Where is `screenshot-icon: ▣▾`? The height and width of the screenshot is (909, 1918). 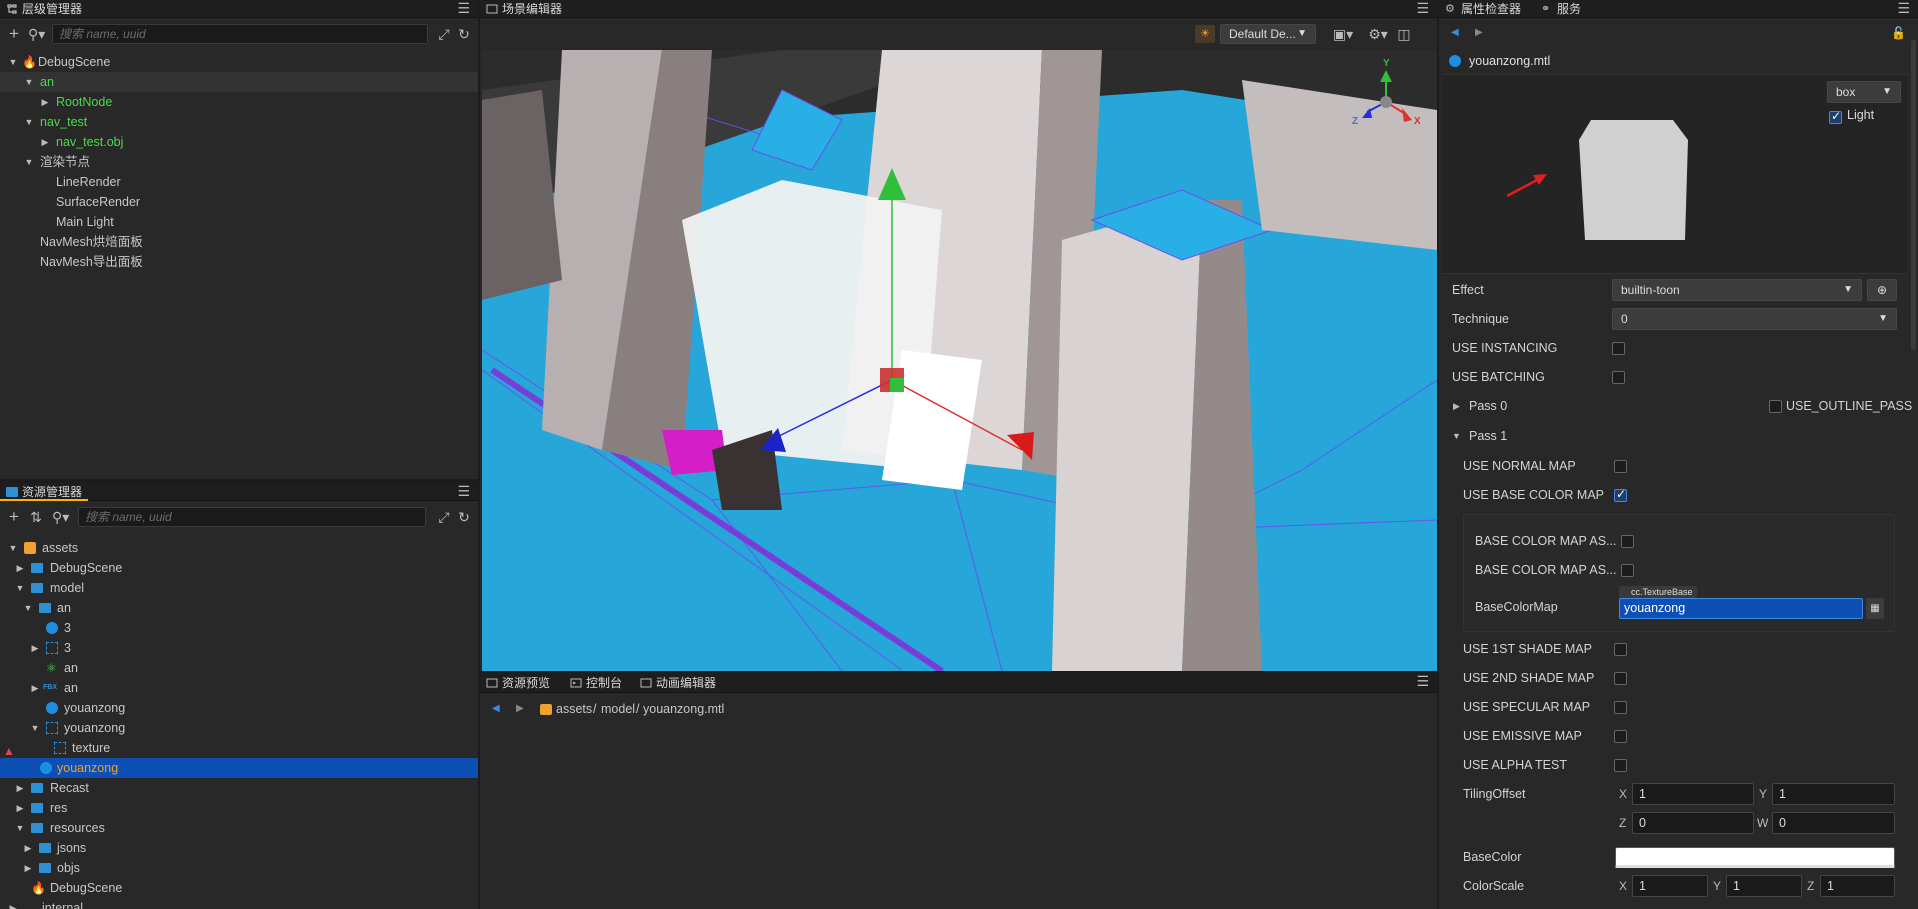
screenshot-icon: ▣▾ is located at coordinates (1343, 34).